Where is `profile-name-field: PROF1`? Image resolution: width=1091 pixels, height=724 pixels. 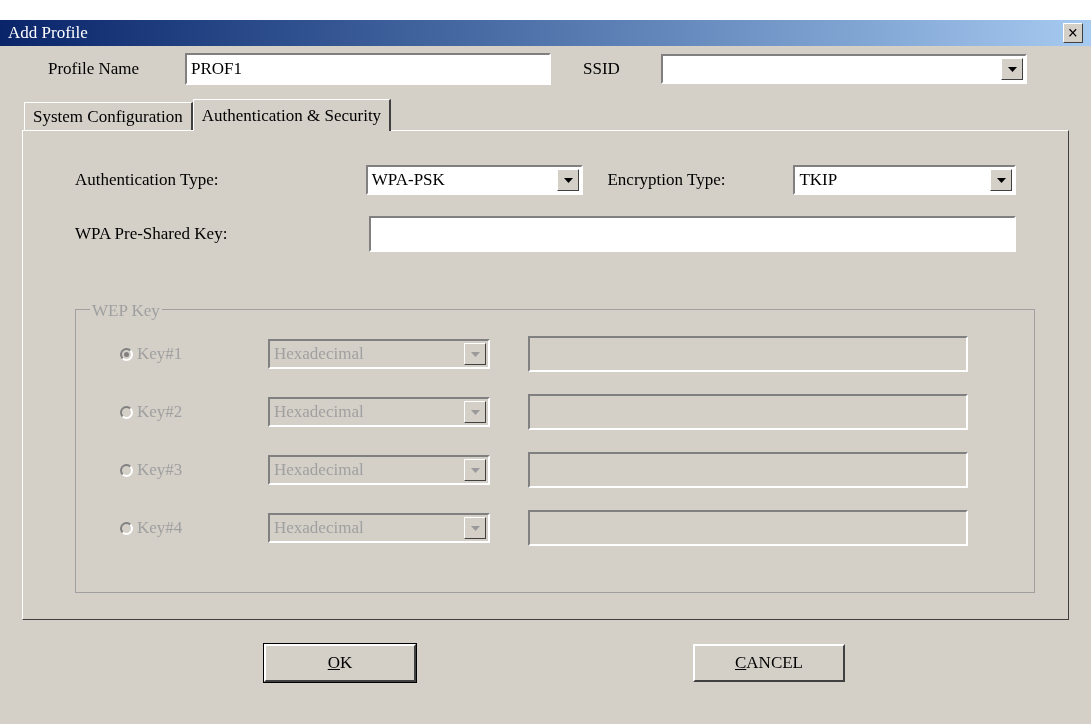 profile-name-field: PROF1 is located at coordinates (368, 69).